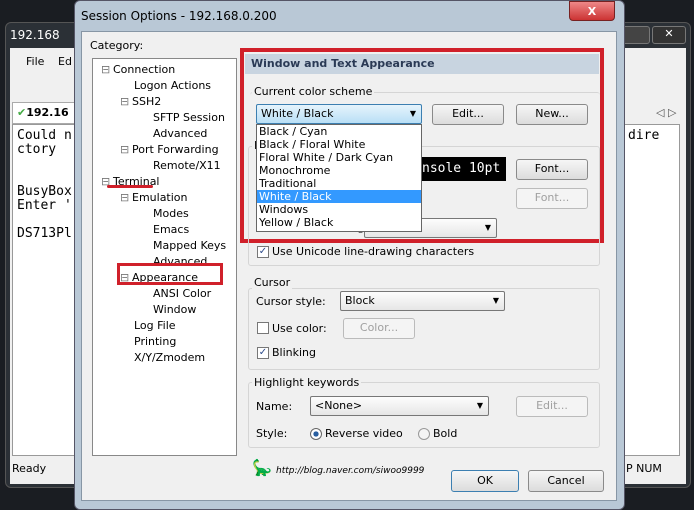  Describe the element at coordinates (155, 325) in the screenshot. I see `tree-item: Log File` at that location.